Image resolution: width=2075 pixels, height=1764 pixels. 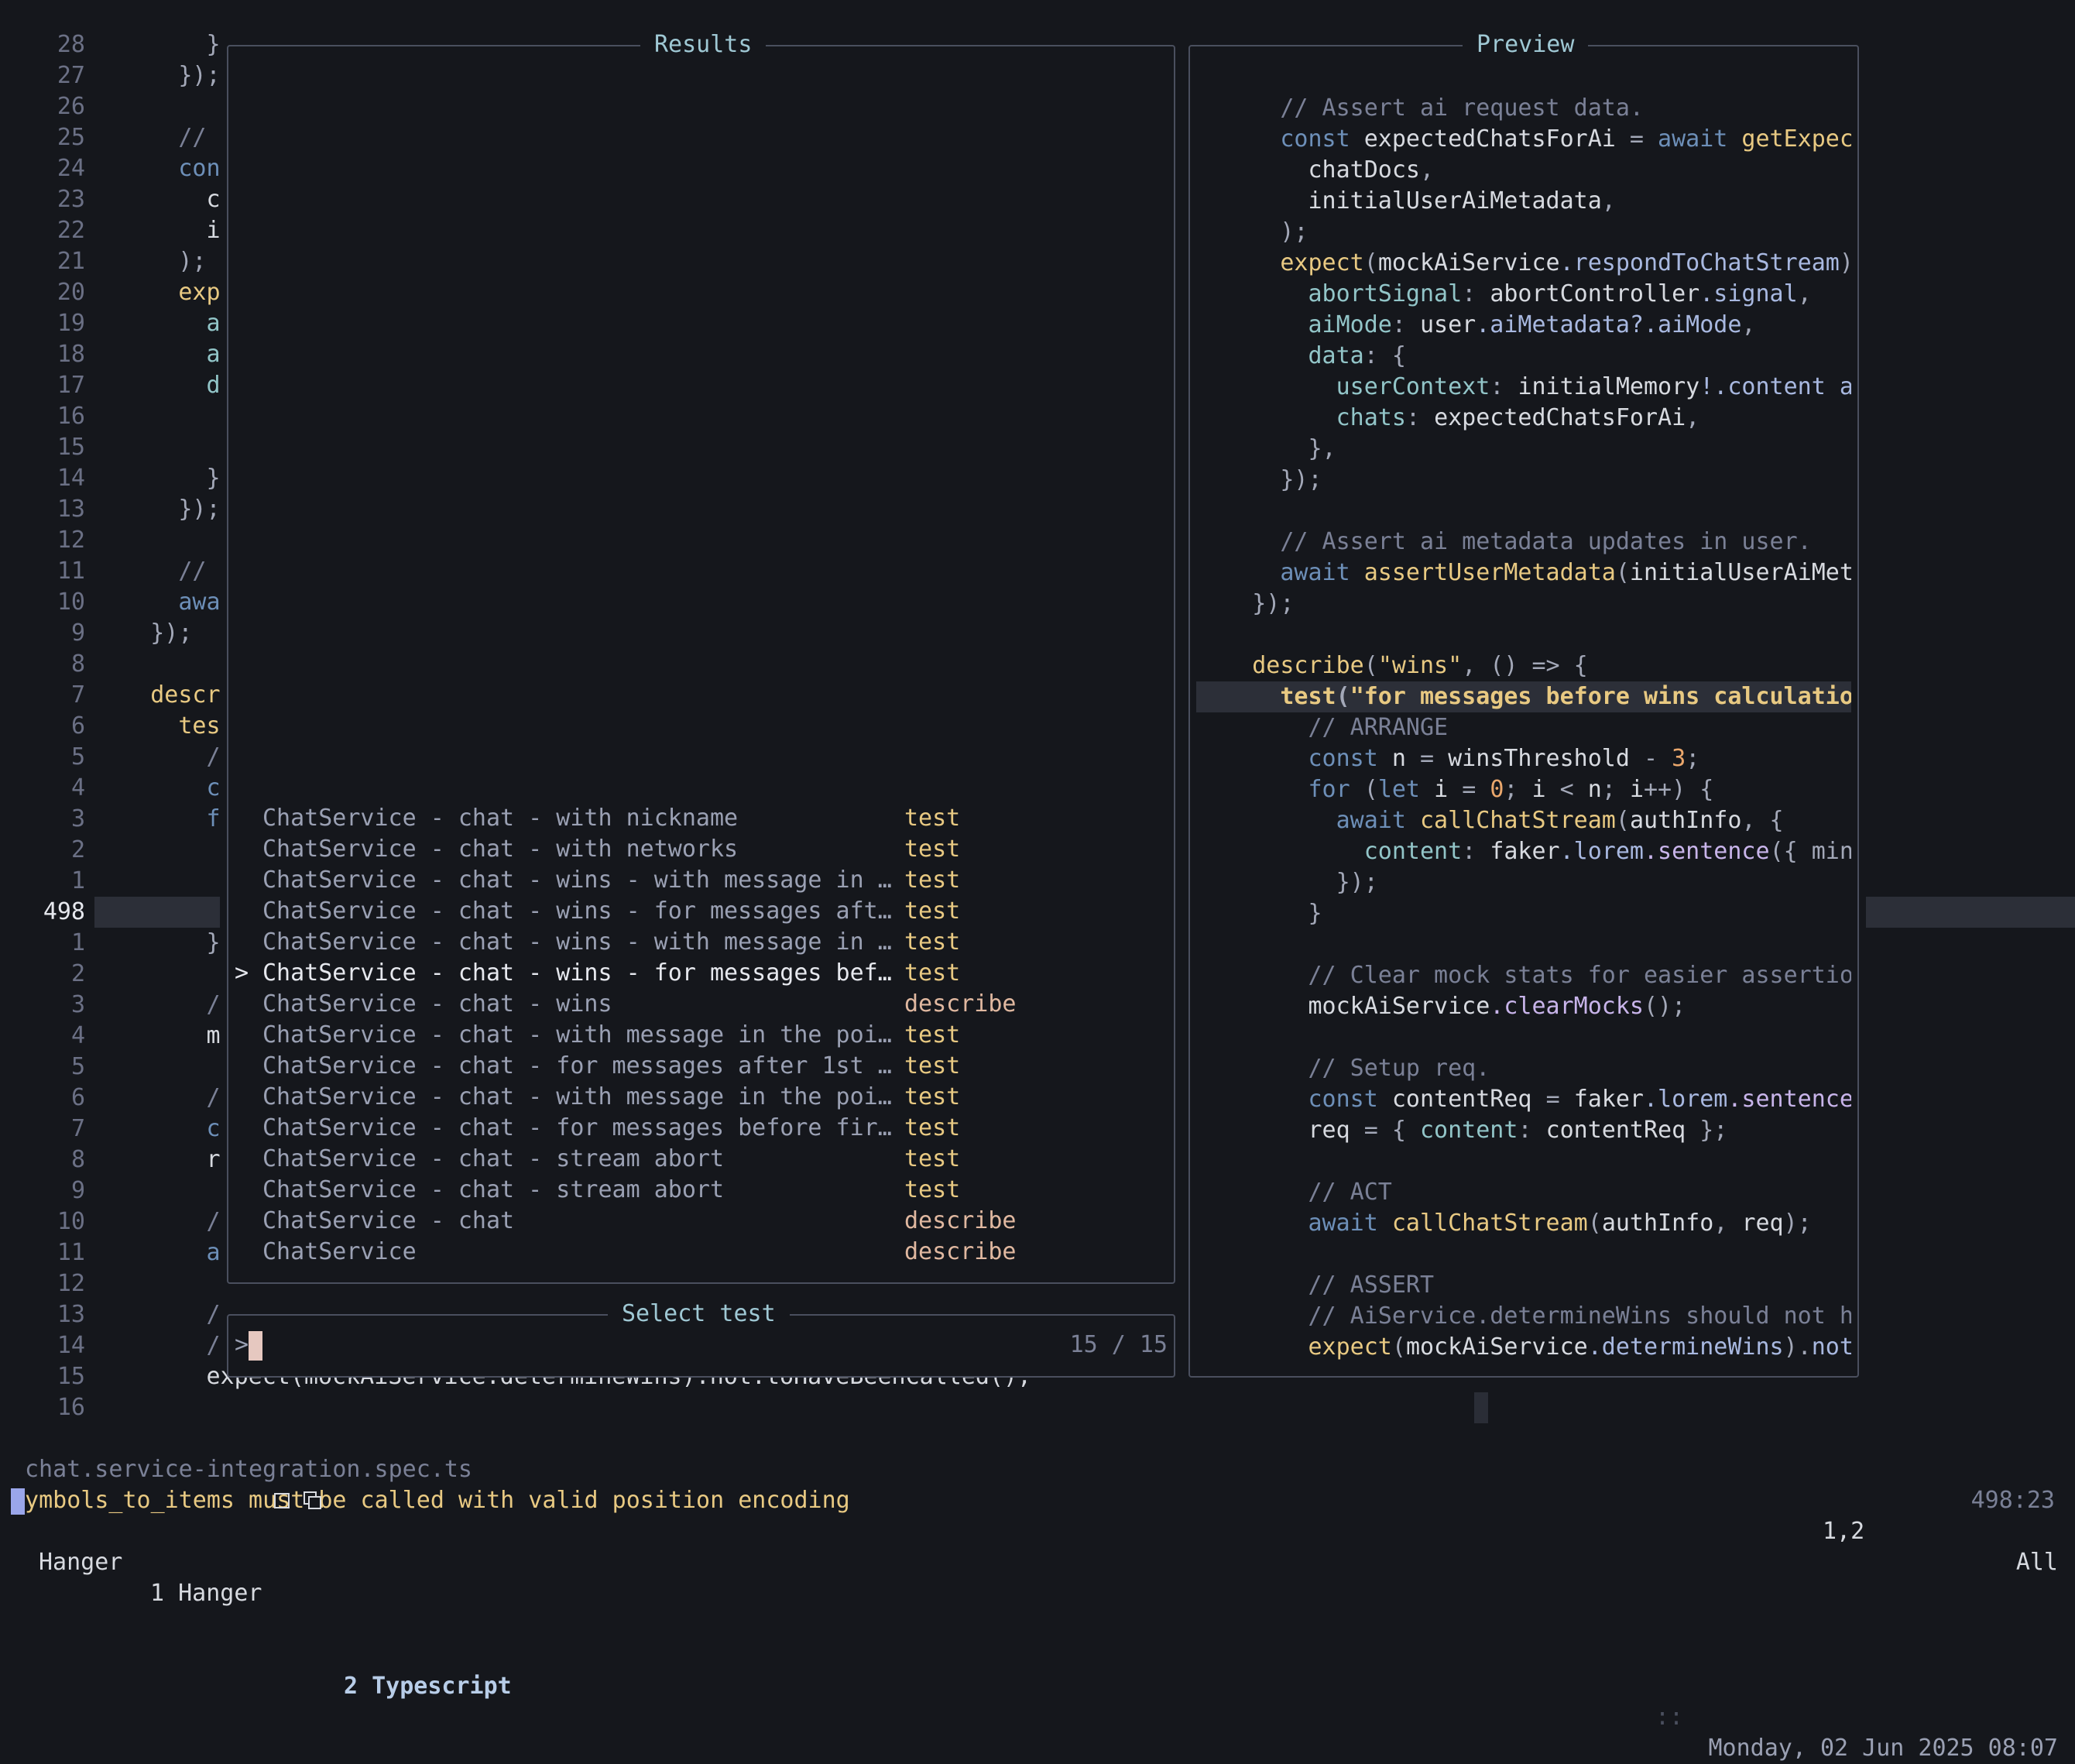 What do you see at coordinates (960, 1004) in the screenshot?
I see `result-kind: describe` at bounding box center [960, 1004].